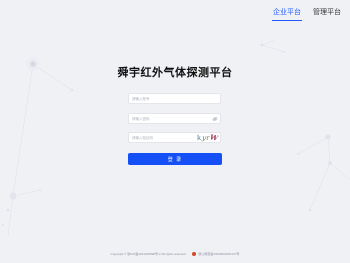 Image resolution: width=350 pixels, height=263 pixels. Describe the element at coordinates (219, 254) in the screenshot. I see `police-record-text: 浙公网安备33028102001137号` at that location.